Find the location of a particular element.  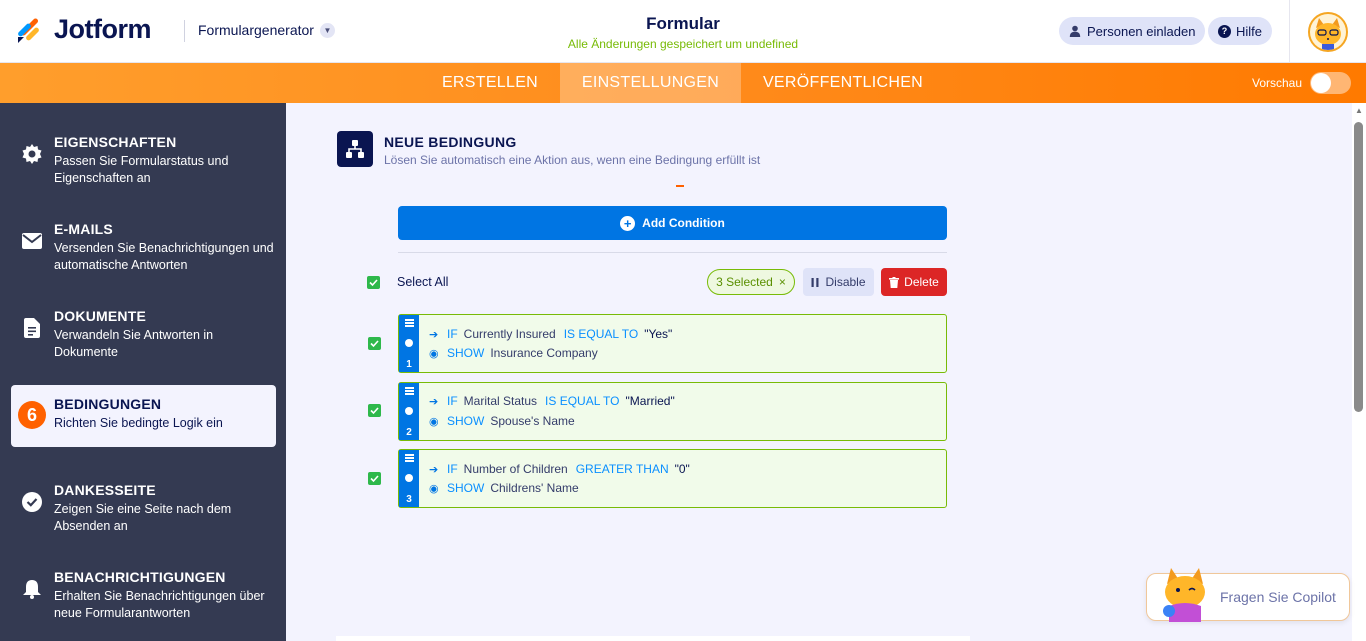

select-all-label: Select All is located at coordinates (423, 282).